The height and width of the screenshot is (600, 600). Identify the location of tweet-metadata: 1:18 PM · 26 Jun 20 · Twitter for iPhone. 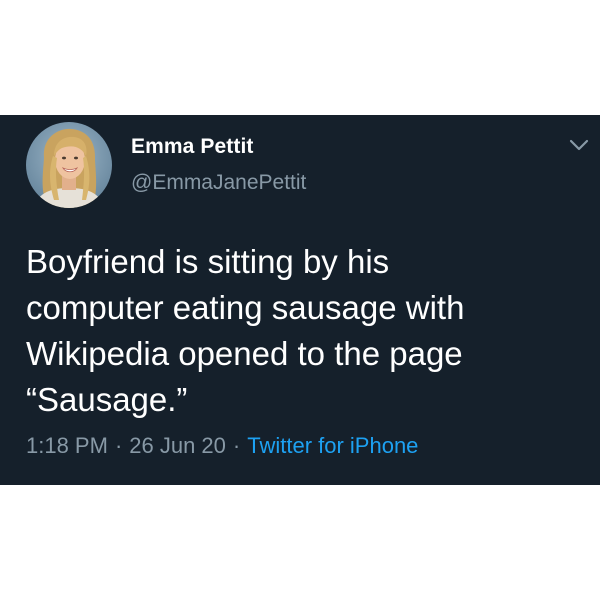
(222, 446).